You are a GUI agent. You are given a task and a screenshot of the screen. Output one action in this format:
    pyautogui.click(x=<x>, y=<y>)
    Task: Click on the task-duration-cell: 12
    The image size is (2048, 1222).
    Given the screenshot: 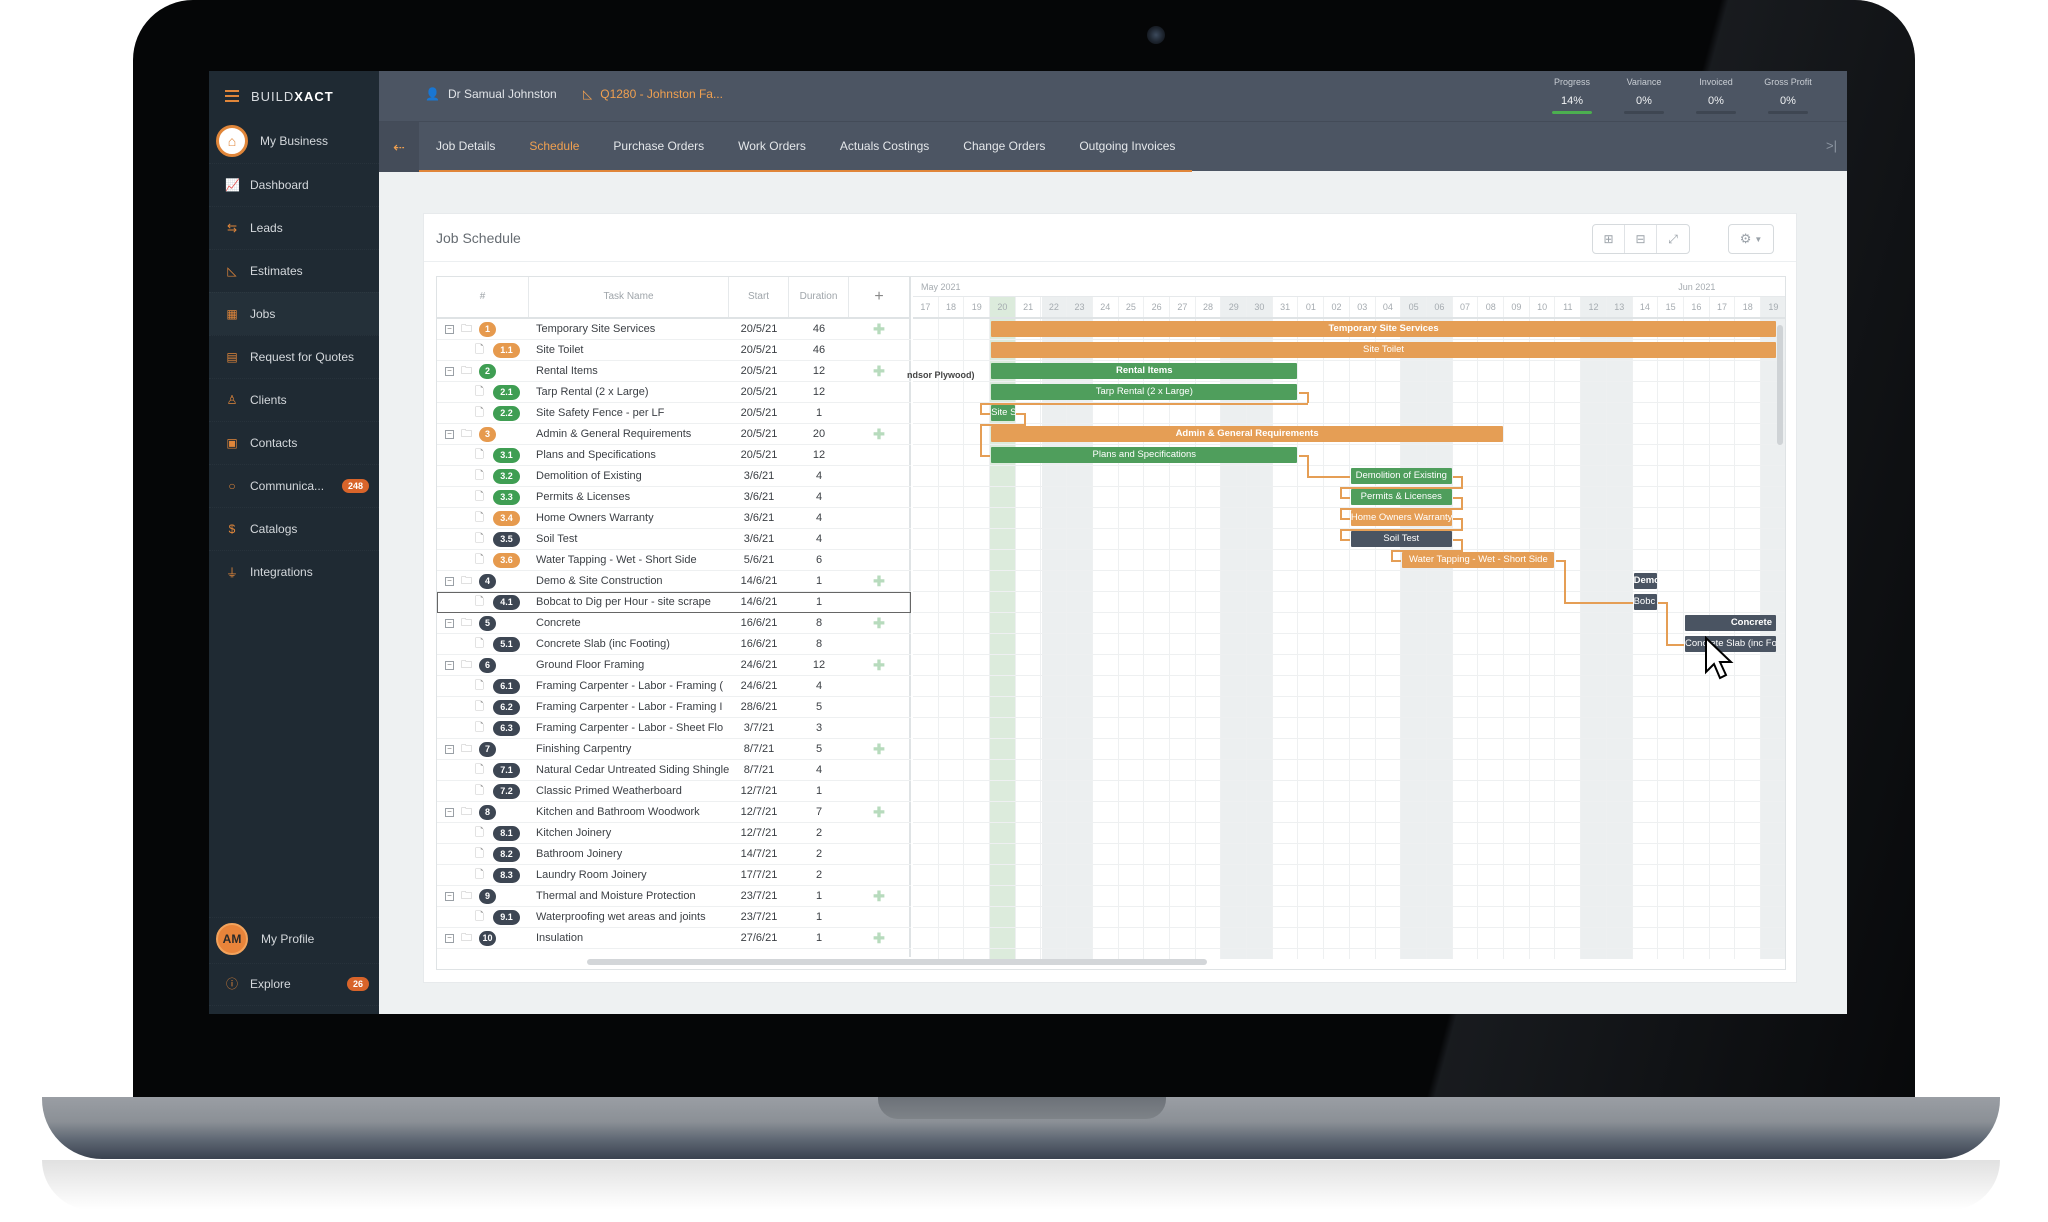 What is the action you would take?
    pyautogui.click(x=819, y=665)
    